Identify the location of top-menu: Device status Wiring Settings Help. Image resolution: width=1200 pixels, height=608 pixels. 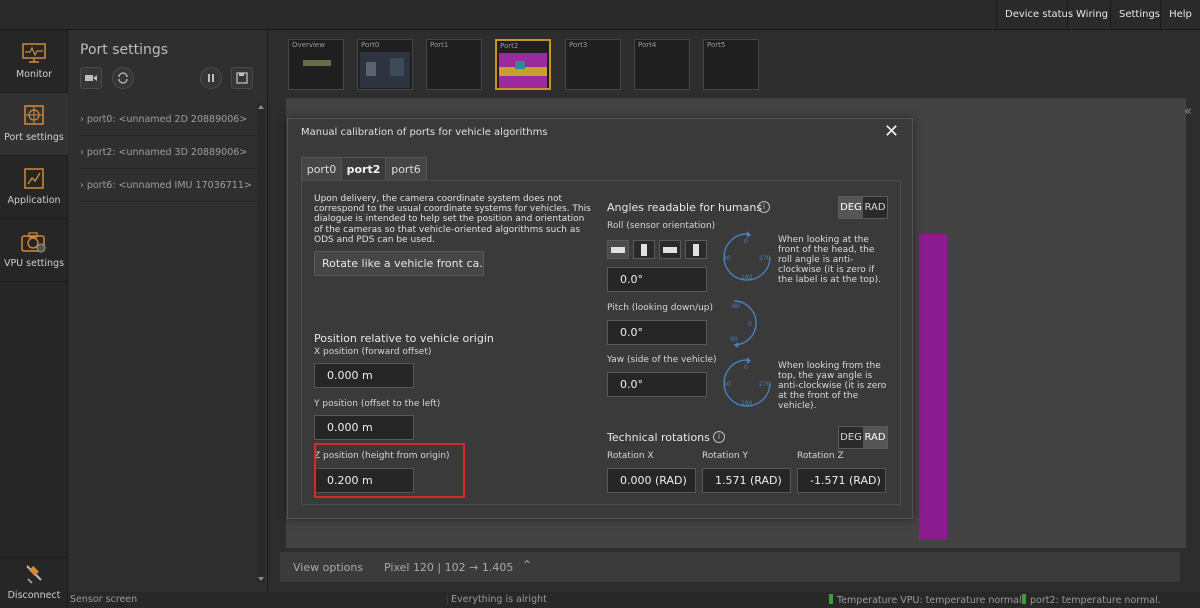
(1098, 15).